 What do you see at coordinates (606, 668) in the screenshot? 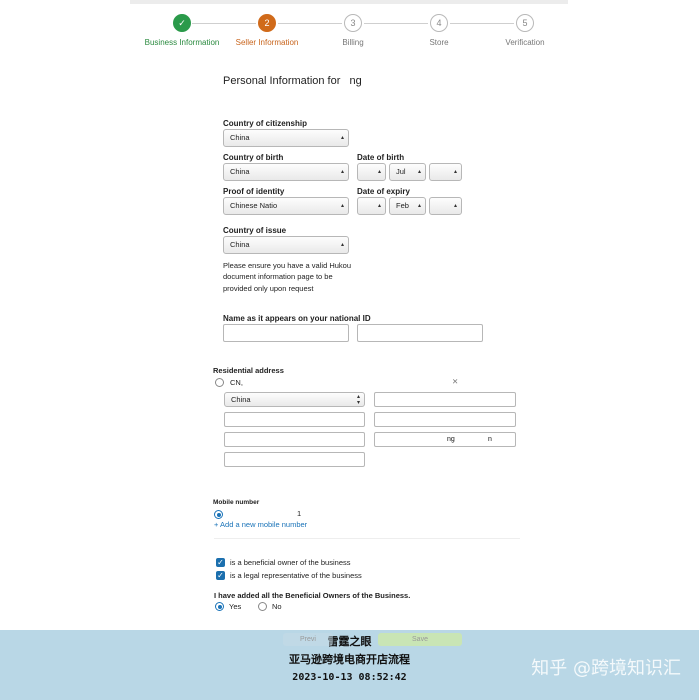
I see `zhihu-watermark: 知乎 @跨境知识汇` at bounding box center [606, 668].